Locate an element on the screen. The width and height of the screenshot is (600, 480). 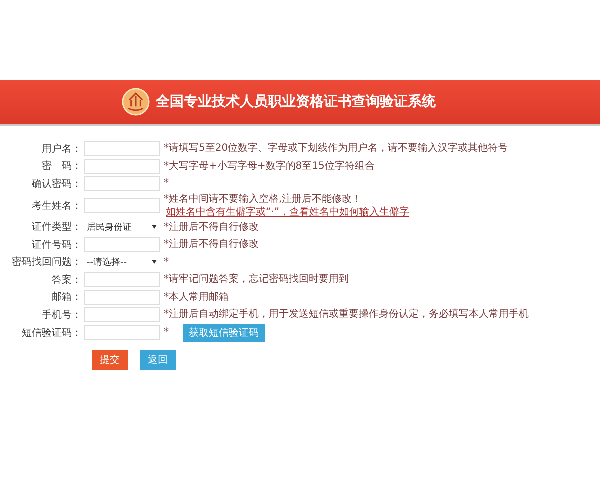
field-label: 证件号码： is located at coordinates (56, 245).